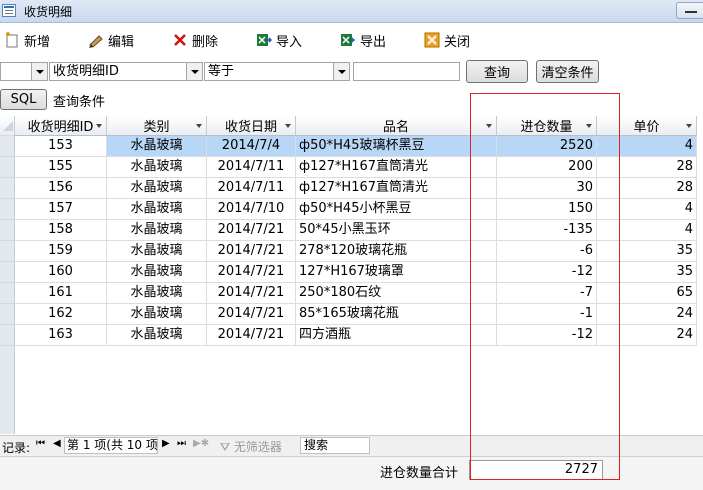  I want to click on table-cell: ф50*H45玻璃杯黑豆, so click(396, 146).